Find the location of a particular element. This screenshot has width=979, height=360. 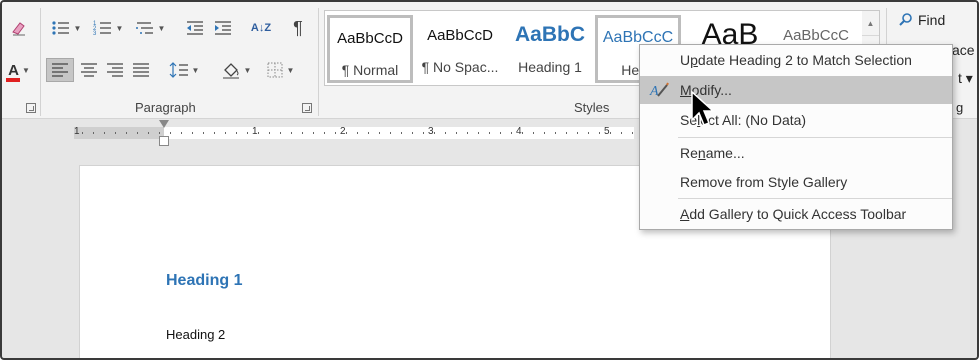

style-name: ¶ Normal is located at coordinates (370, 70).